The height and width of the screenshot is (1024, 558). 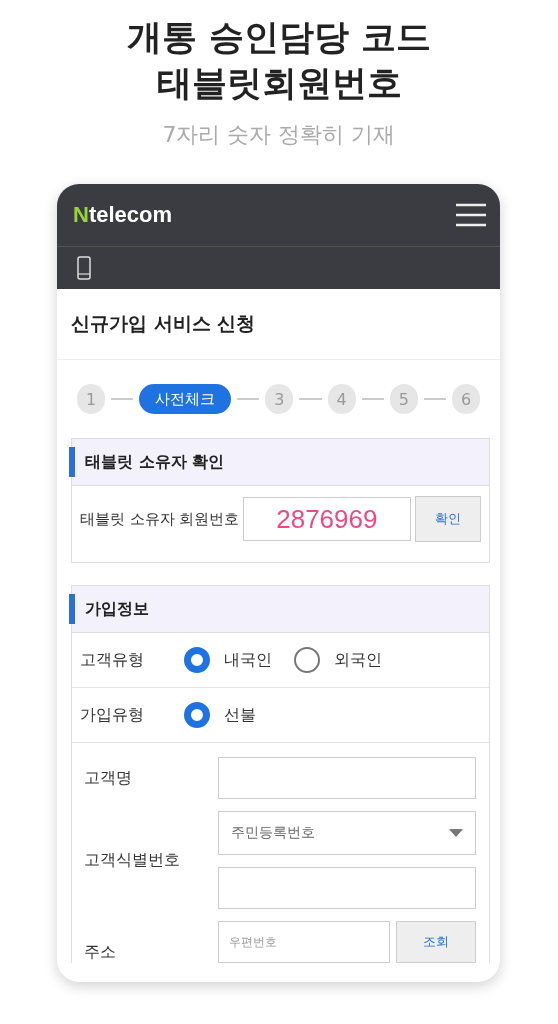 I want to click on field-label: 태블릿 소유자 회원번호, so click(x=160, y=519).